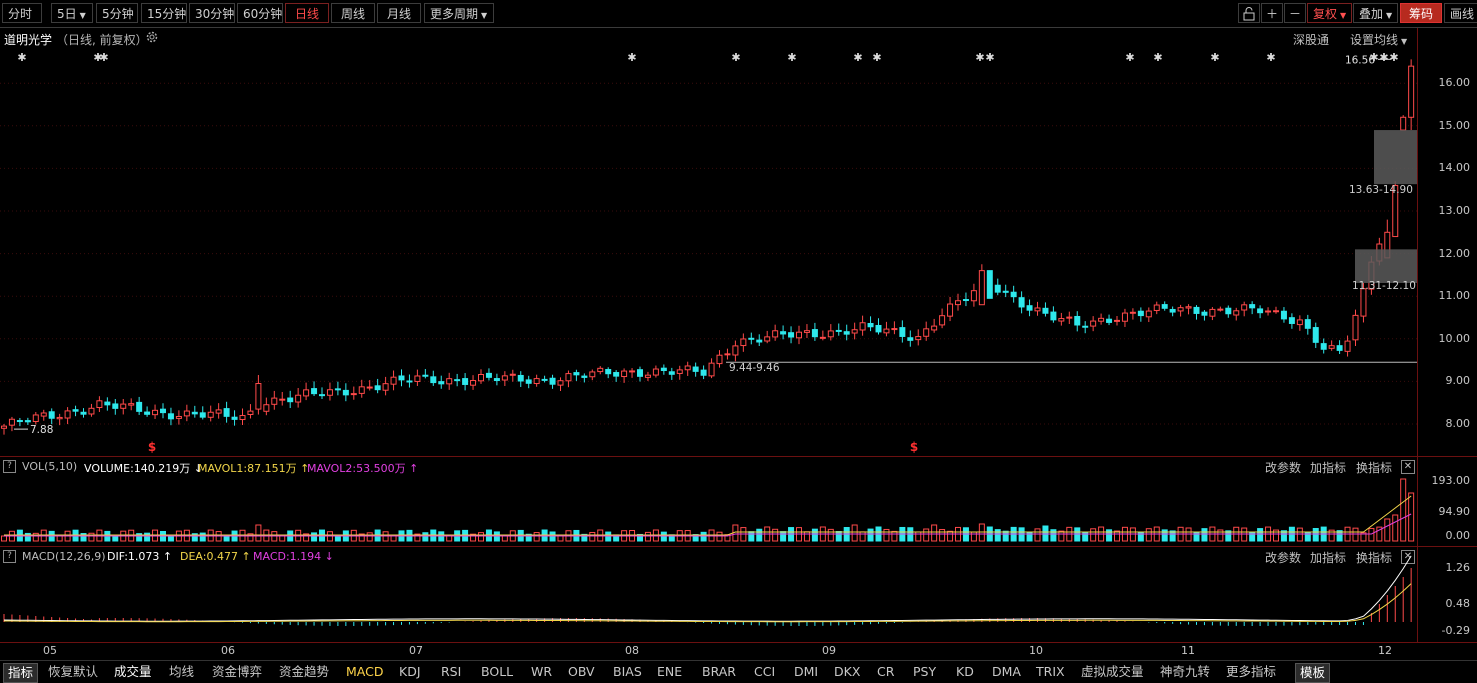 The height and width of the screenshot is (683, 1477). Describe the element at coordinates (399, 13) in the screenshot. I see `period-tab-monthly: 月线` at that location.